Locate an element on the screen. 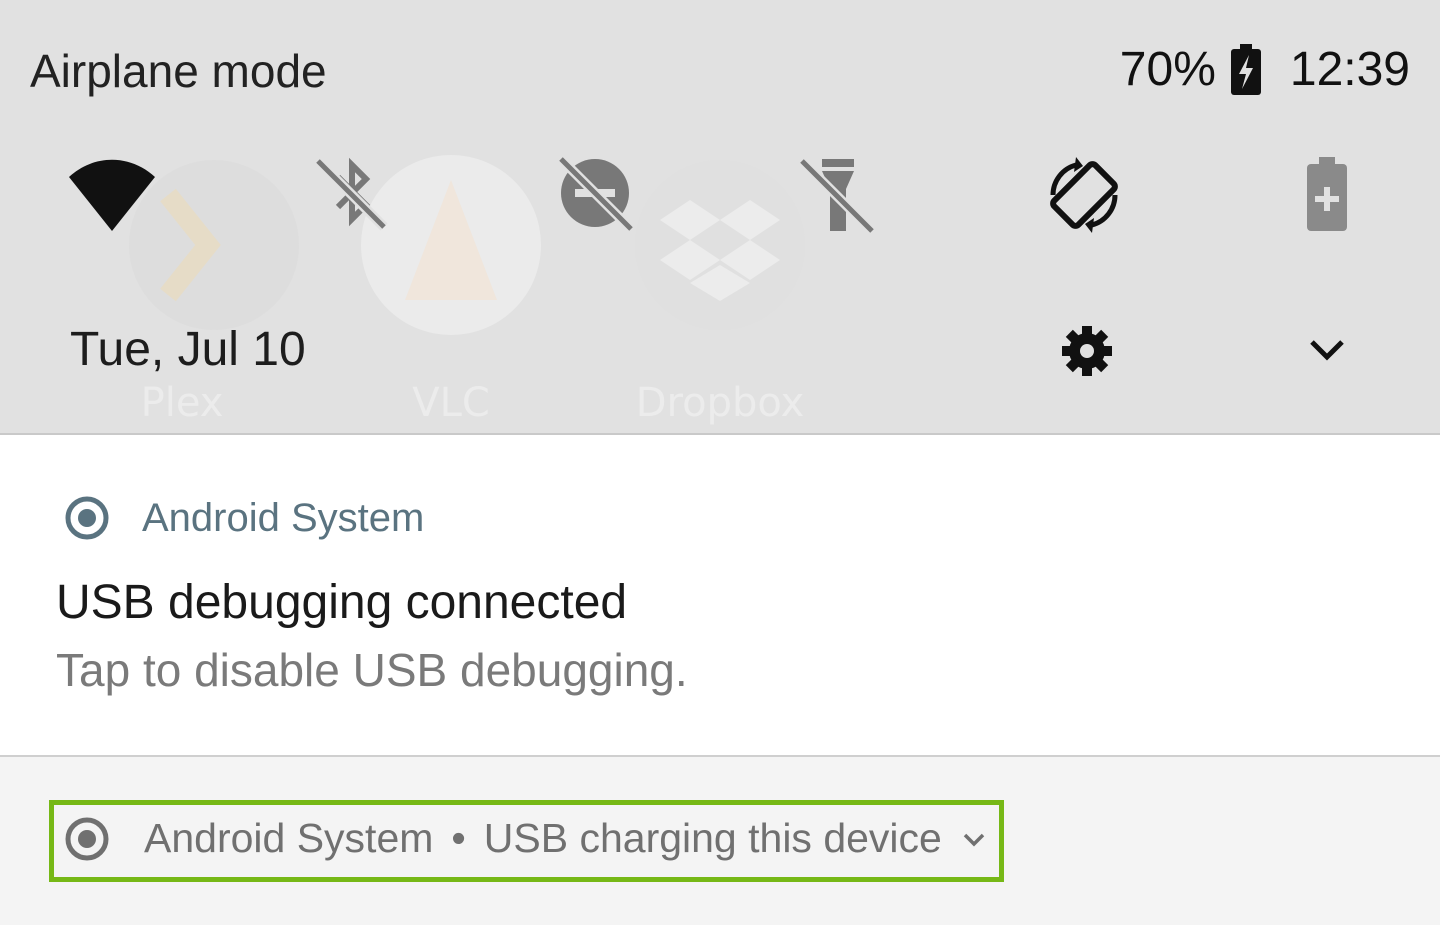  flashlight-off-icon is located at coordinates (837, 196).